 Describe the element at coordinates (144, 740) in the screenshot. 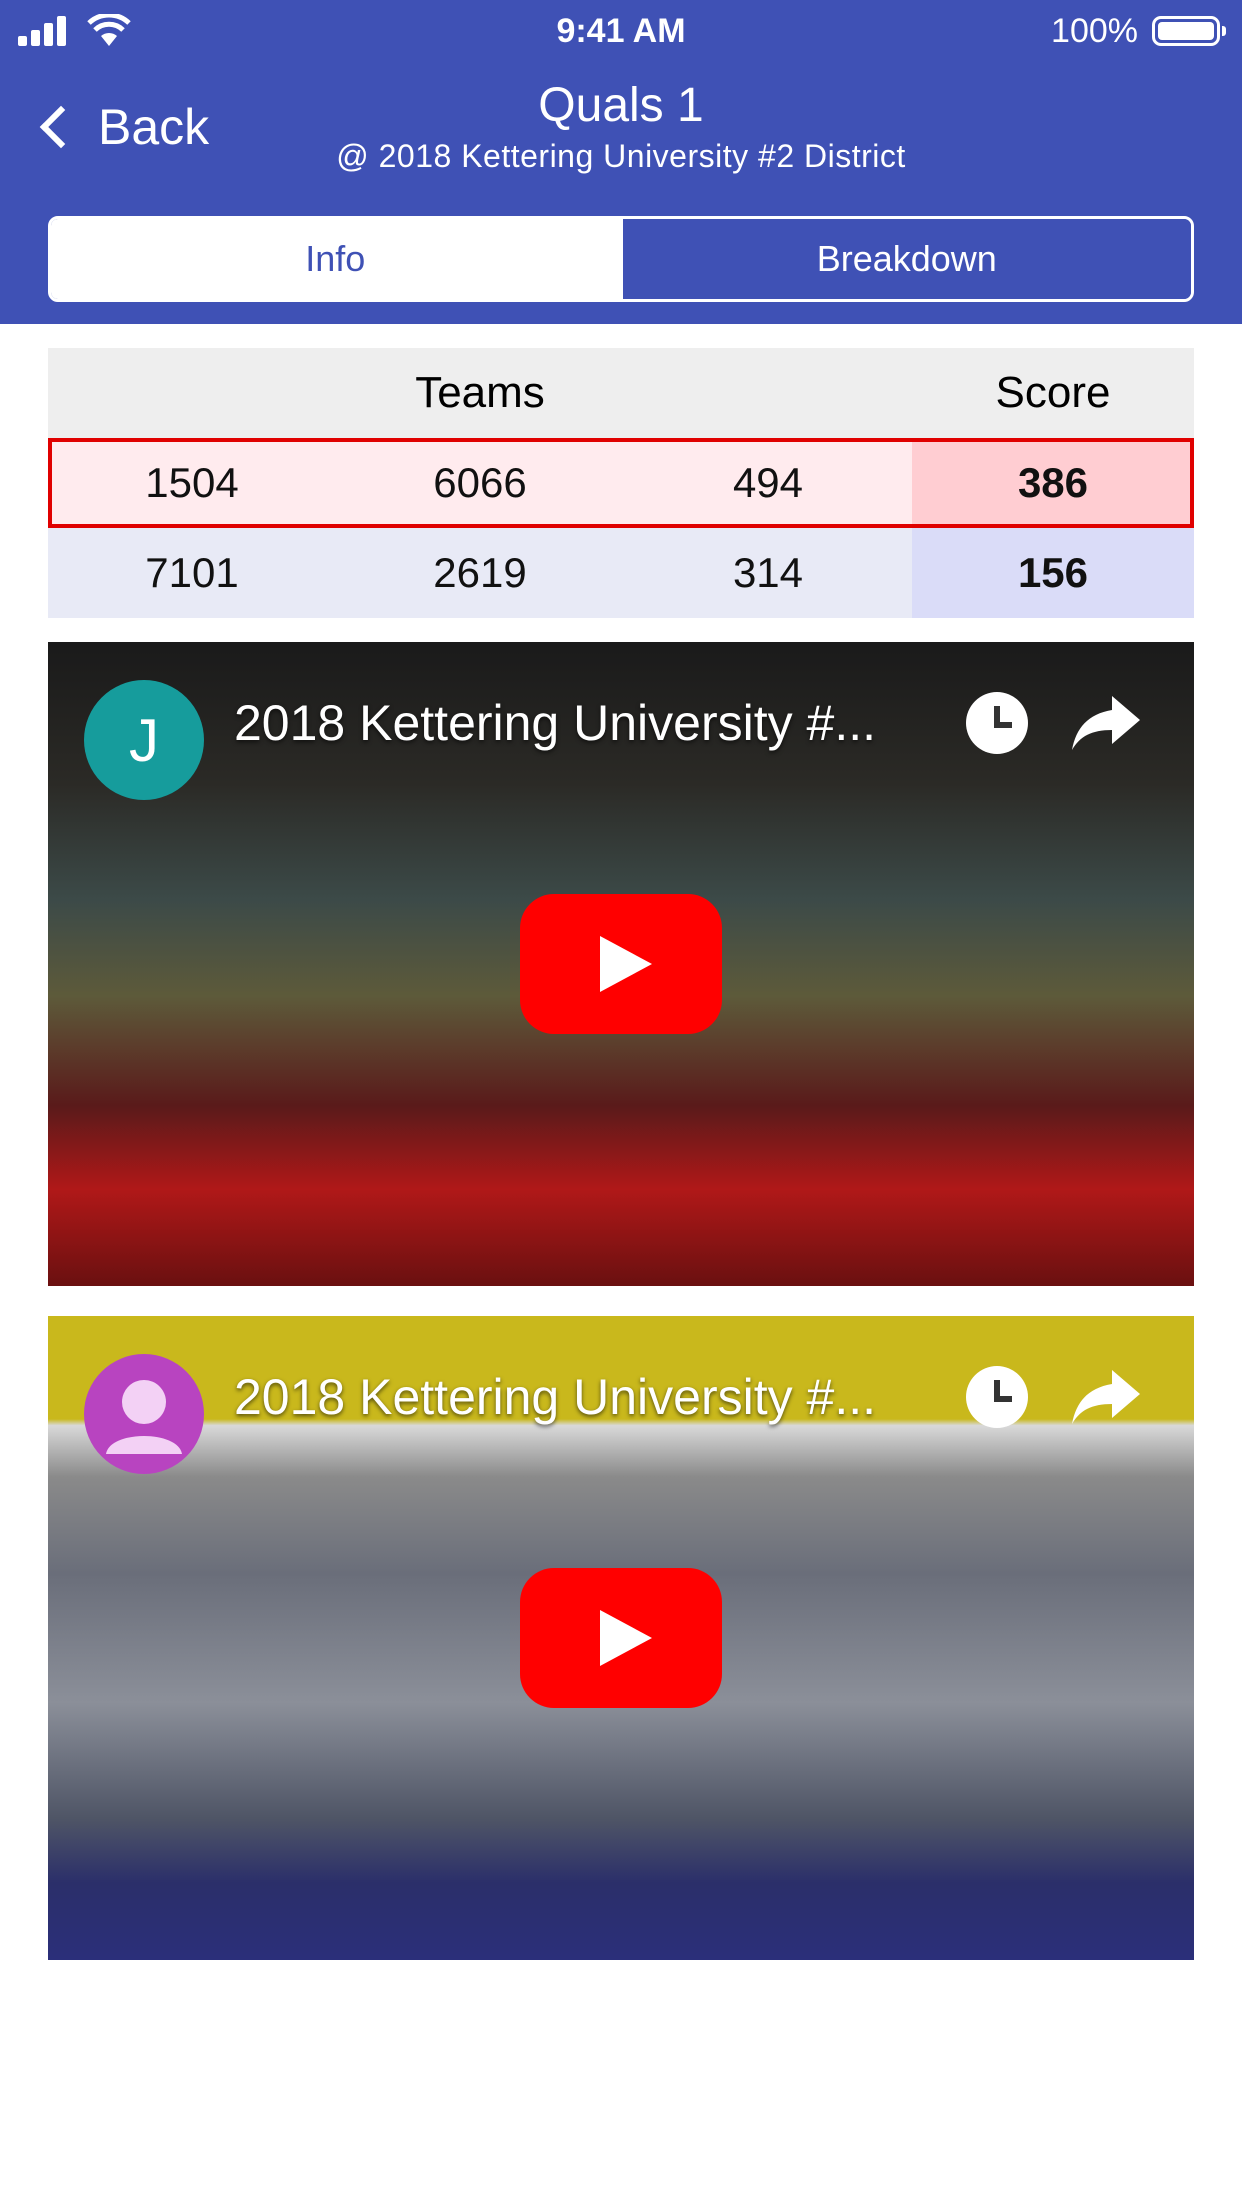

I see `channel-avatar: J` at that location.